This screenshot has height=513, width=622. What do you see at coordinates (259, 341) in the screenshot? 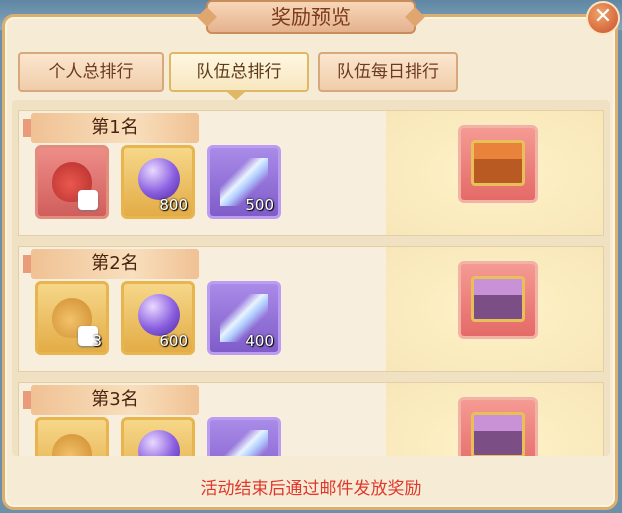
I see `item-quantity: 400` at bounding box center [259, 341].